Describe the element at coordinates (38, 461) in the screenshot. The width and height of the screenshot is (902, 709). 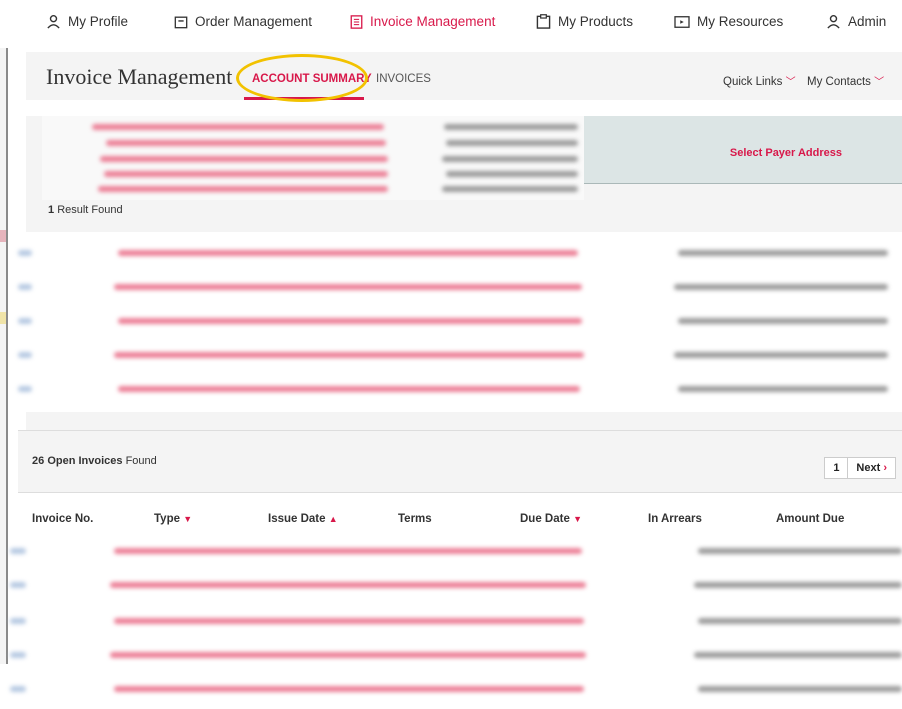
I see `invoice-count: 26` at that location.